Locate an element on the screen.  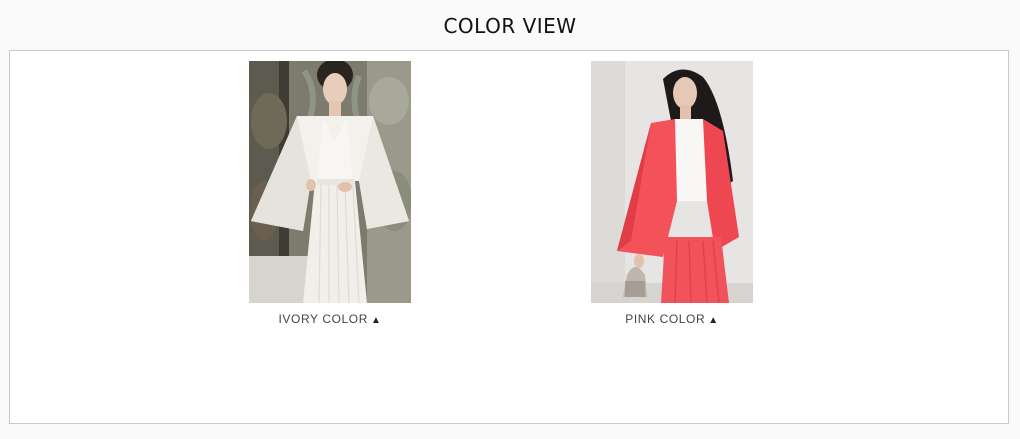
color-option-pink: PINK COLOR ▲ is located at coordinates (672, 194).